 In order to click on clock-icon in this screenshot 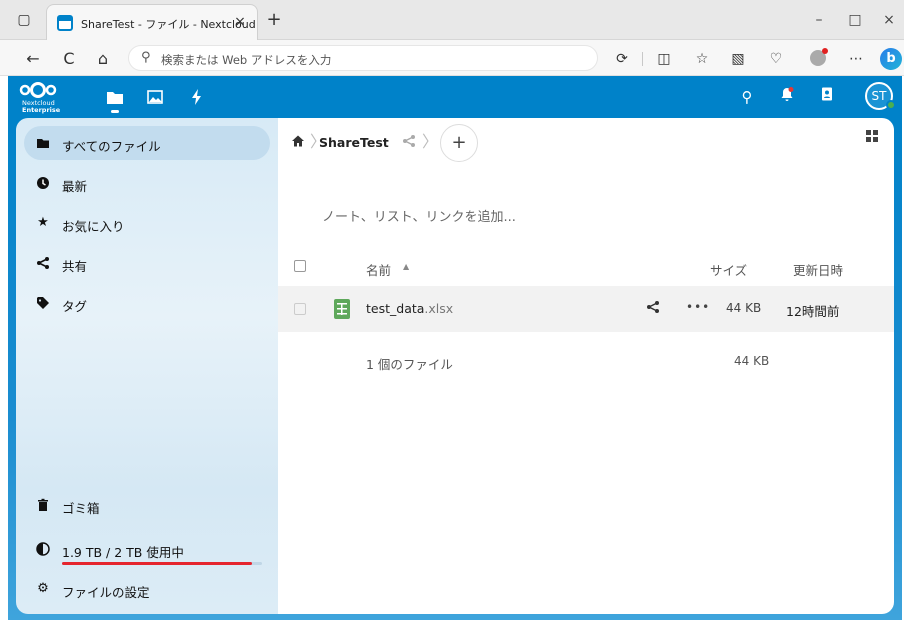, I will do `click(43, 183)`.